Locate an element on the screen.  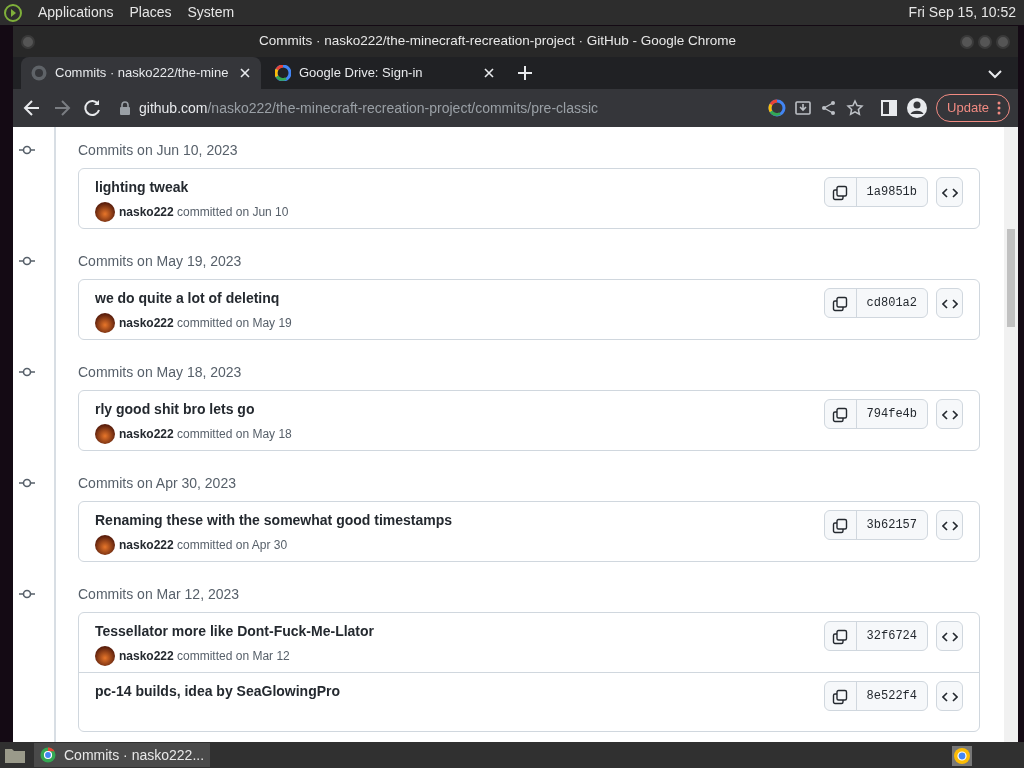
menu-item: Places is located at coordinates (150, 12).